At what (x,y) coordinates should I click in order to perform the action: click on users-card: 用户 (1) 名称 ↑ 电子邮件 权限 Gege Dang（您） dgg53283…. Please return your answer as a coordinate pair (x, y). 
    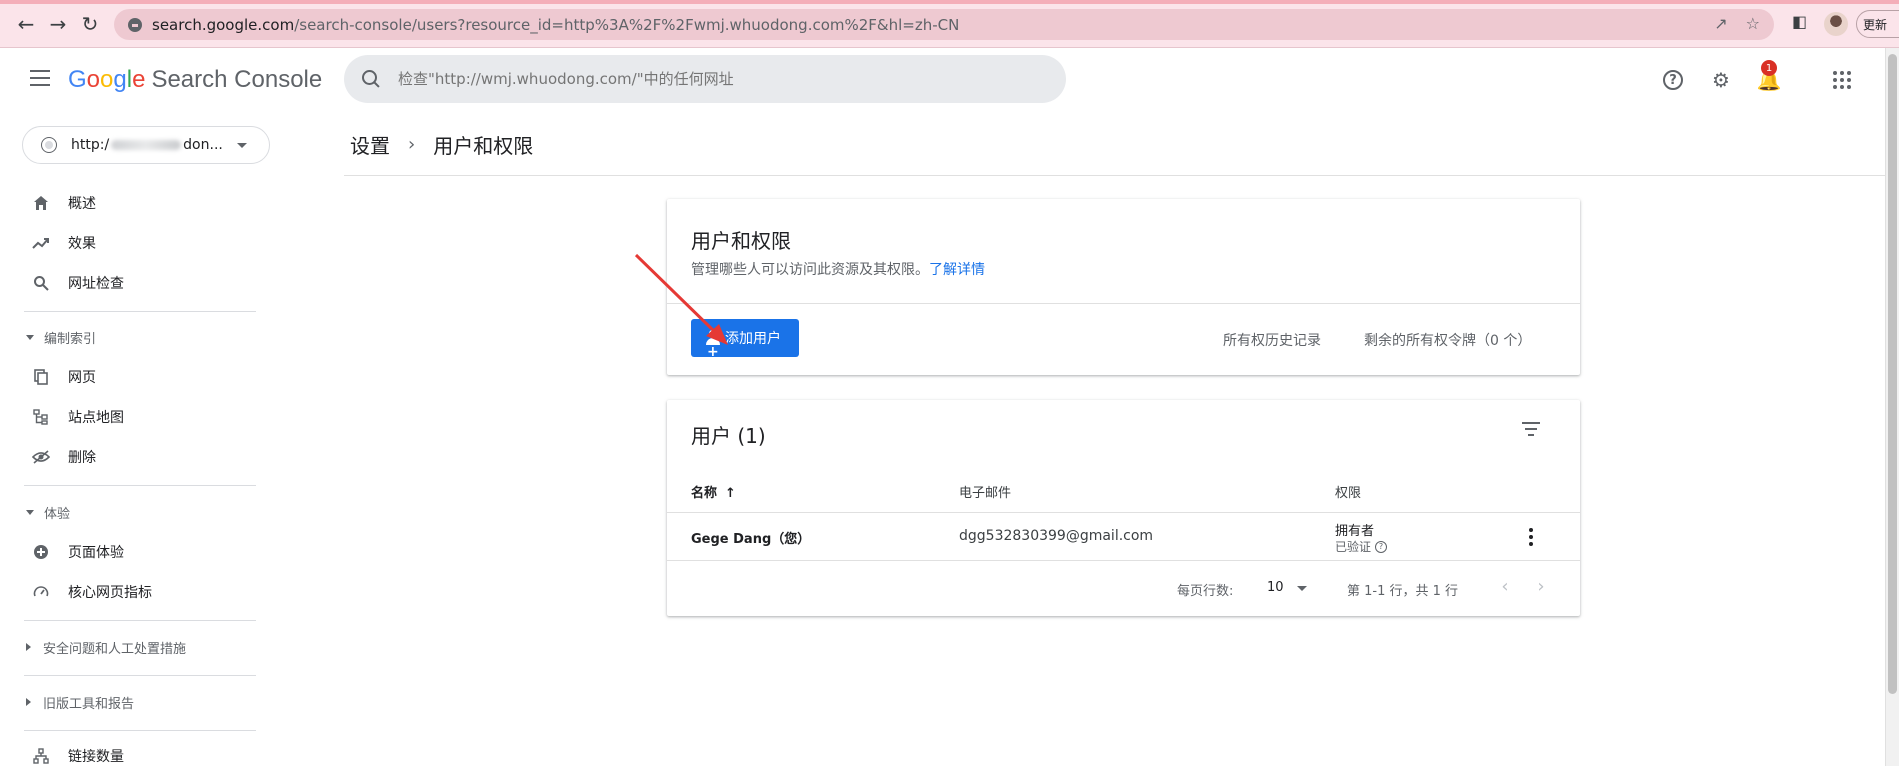
    Looking at the image, I should click on (1123, 508).